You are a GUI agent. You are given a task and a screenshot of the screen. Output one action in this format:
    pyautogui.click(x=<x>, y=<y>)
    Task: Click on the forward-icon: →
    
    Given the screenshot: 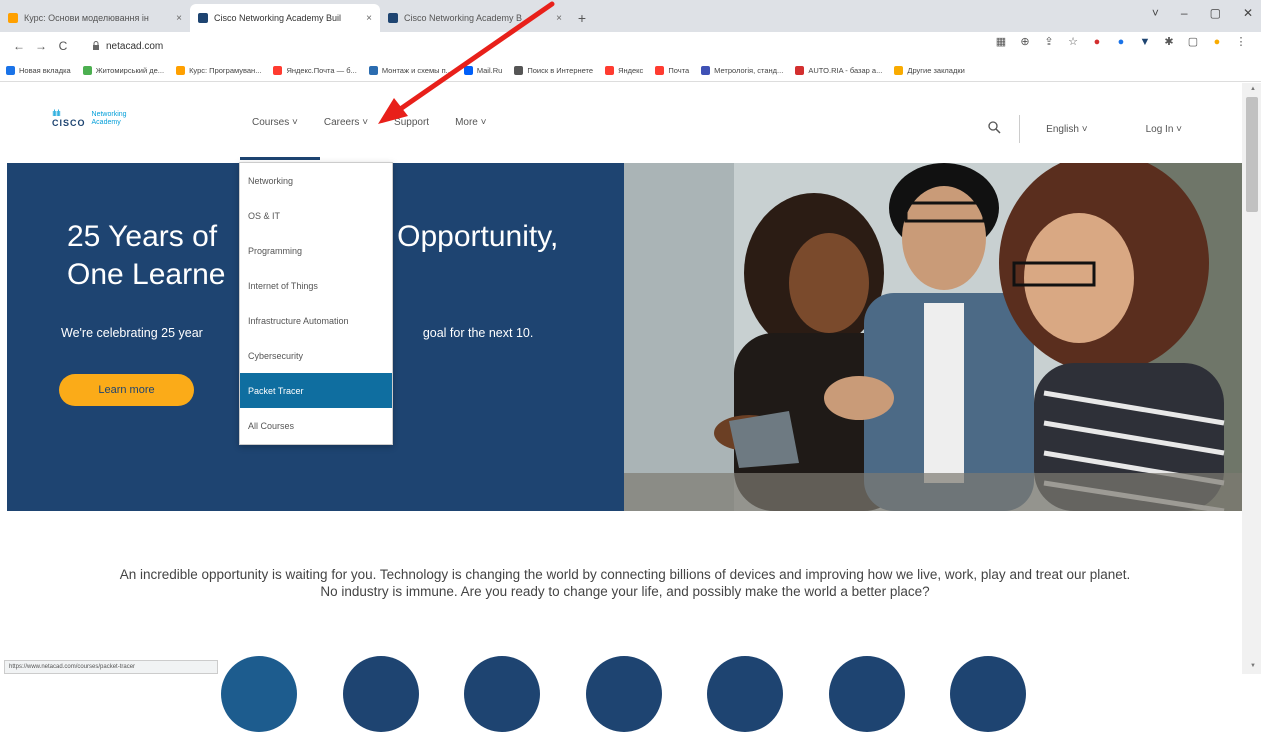 What is the action you would take?
    pyautogui.click(x=41, y=46)
    